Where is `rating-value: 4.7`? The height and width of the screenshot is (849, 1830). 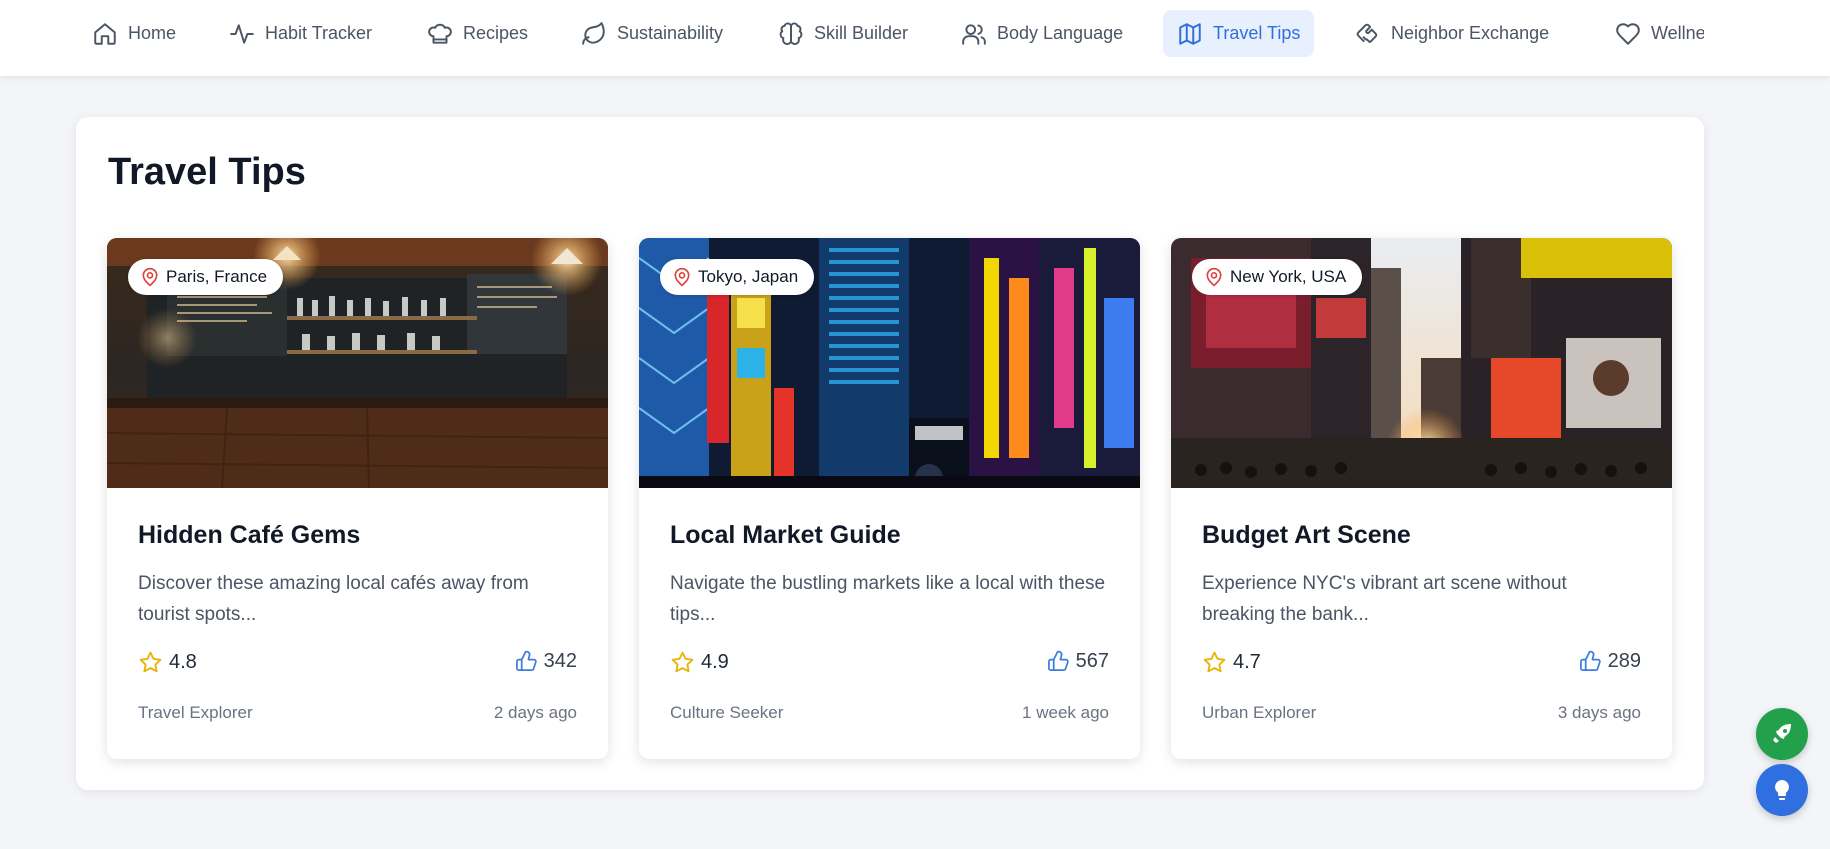 rating-value: 4.7 is located at coordinates (1247, 662).